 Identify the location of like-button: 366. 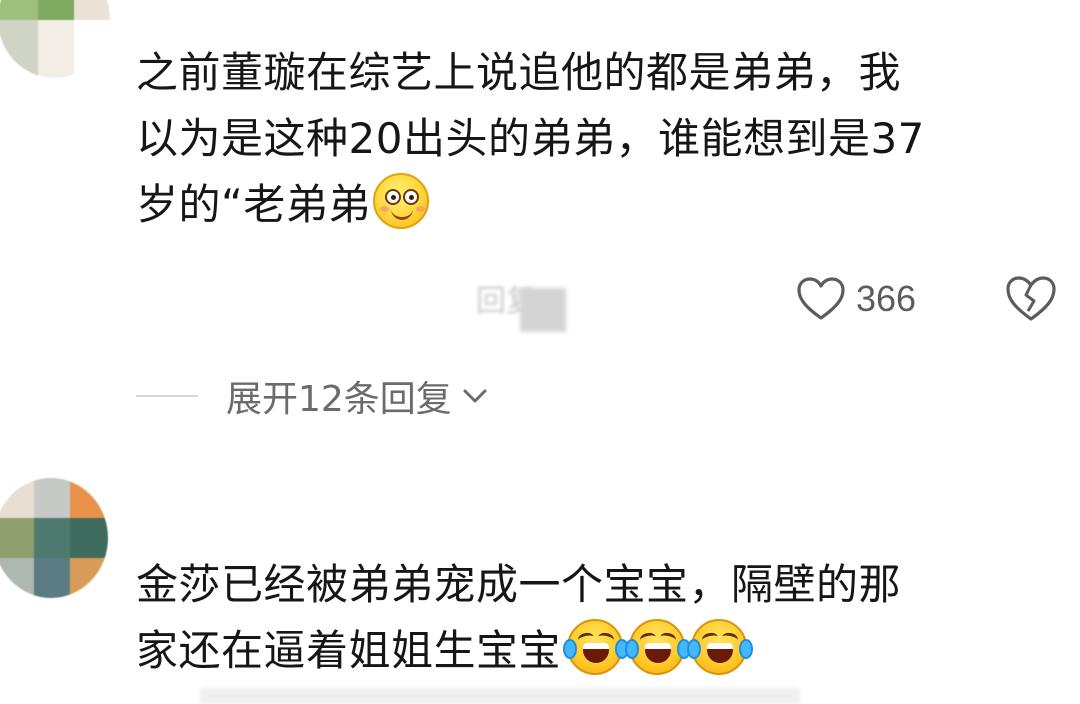
(856, 299).